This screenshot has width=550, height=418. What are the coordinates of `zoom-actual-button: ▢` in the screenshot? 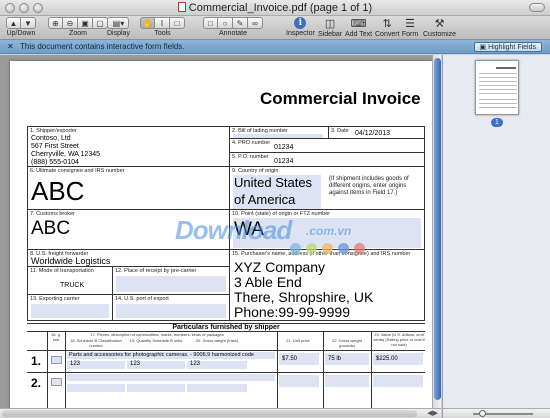 It's located at (100, 23).